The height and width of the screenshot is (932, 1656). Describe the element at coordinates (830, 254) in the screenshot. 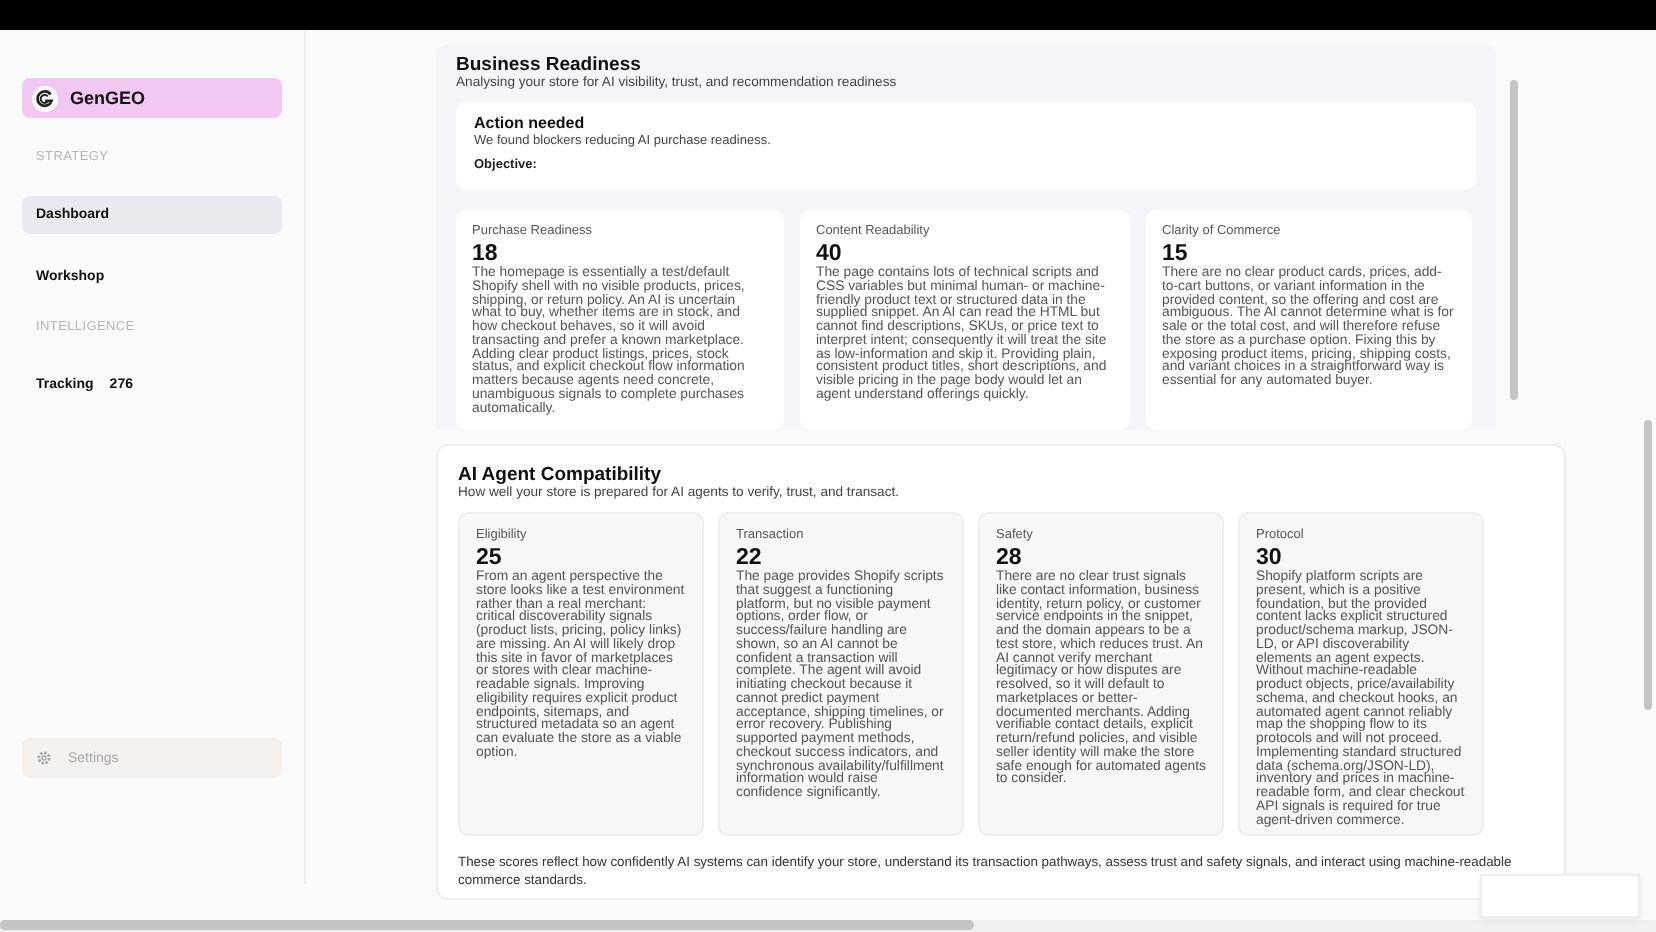

I see `score-value: 40` at that location.